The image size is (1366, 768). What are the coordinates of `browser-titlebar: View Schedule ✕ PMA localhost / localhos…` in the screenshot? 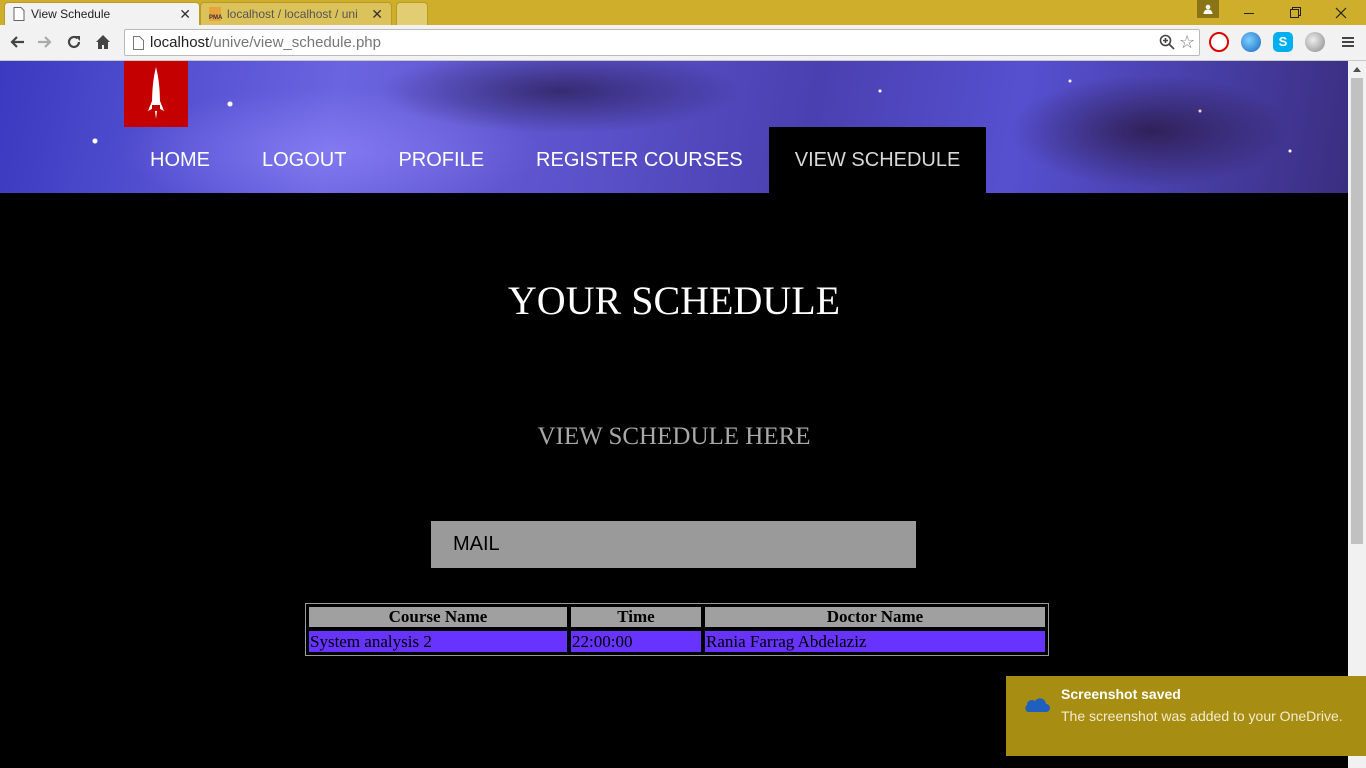 It's located at (683, 12).